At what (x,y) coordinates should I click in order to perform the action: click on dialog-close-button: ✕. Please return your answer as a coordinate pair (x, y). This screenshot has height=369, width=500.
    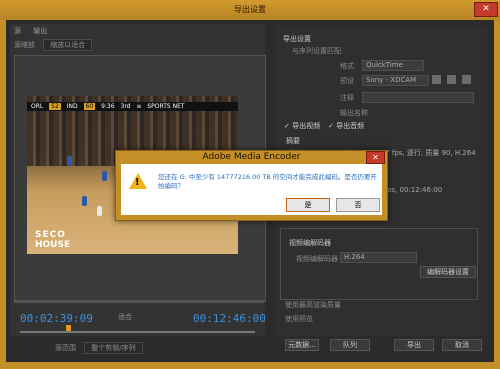
    Looking at the image, I should click on (375, 157).